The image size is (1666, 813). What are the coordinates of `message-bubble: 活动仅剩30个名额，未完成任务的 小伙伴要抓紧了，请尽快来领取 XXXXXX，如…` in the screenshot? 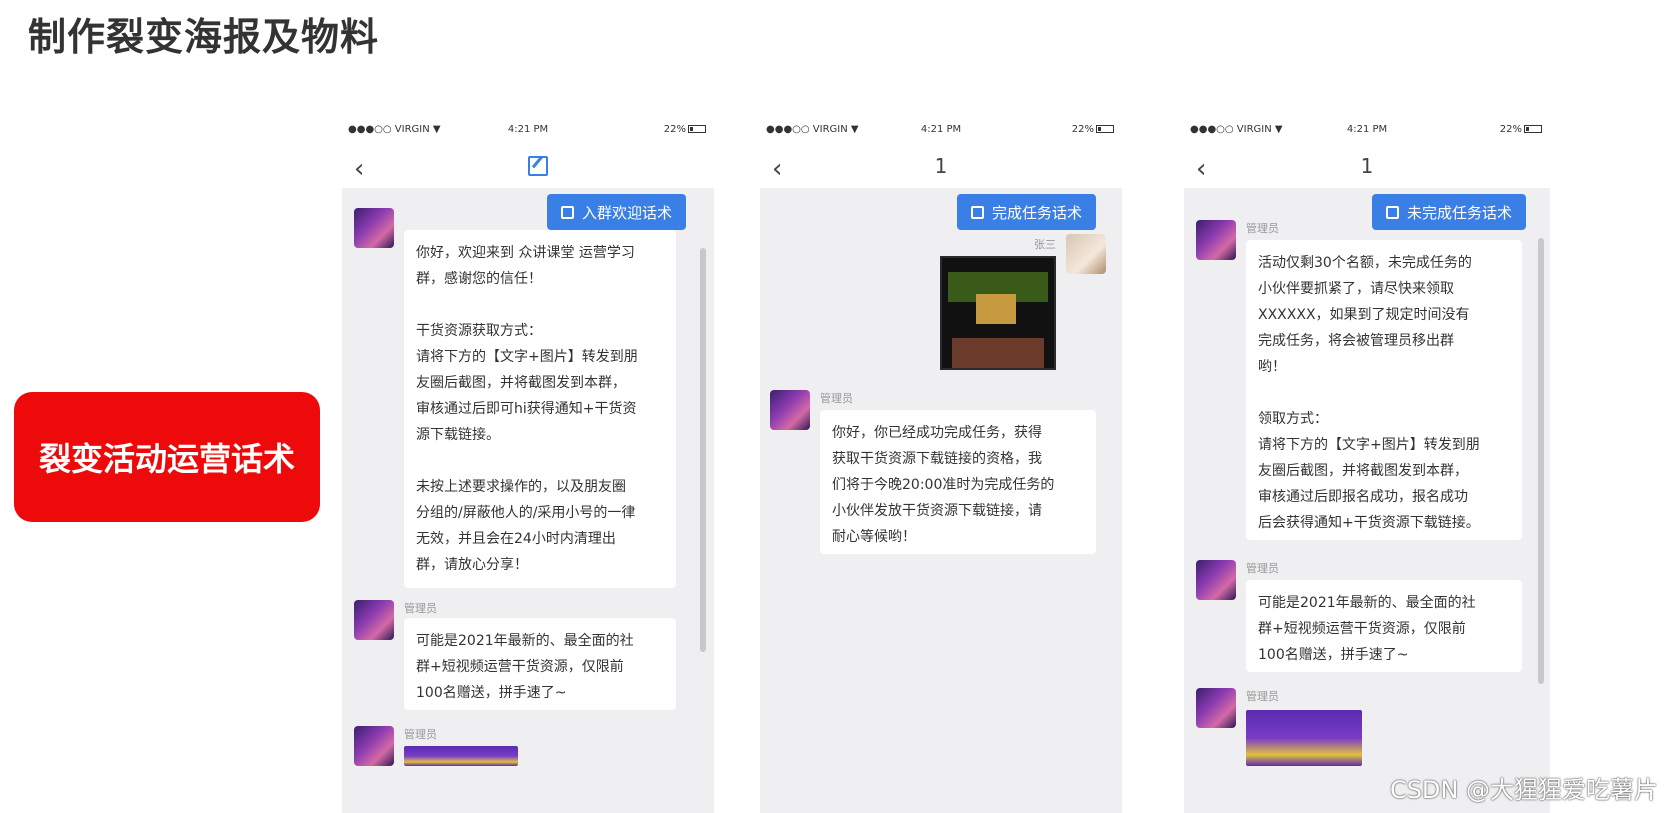 It's located at (1384, 390).